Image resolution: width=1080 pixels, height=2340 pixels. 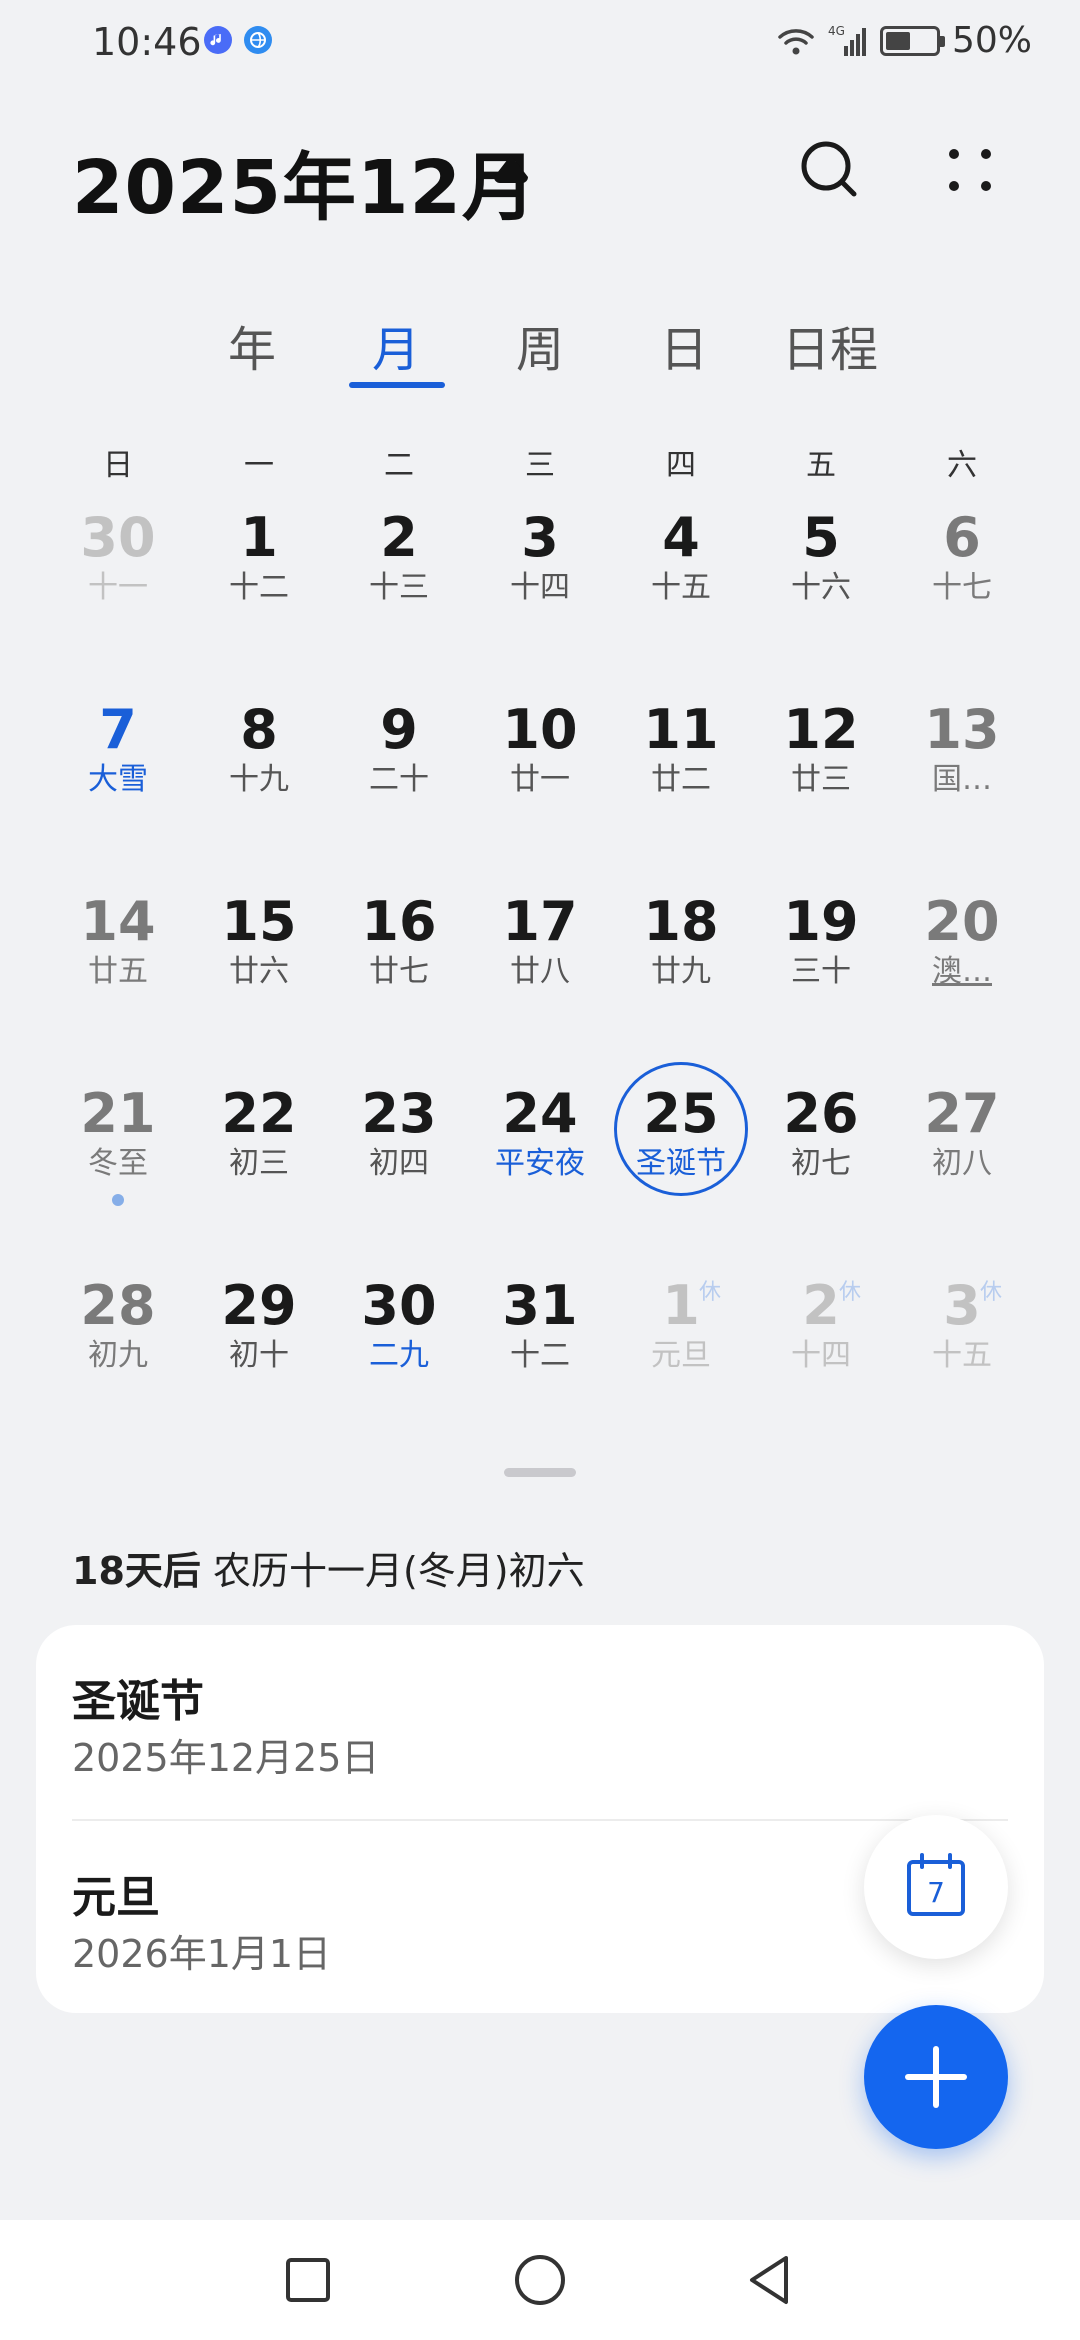 I want to click on back-button, so click(x=770, y=2280).